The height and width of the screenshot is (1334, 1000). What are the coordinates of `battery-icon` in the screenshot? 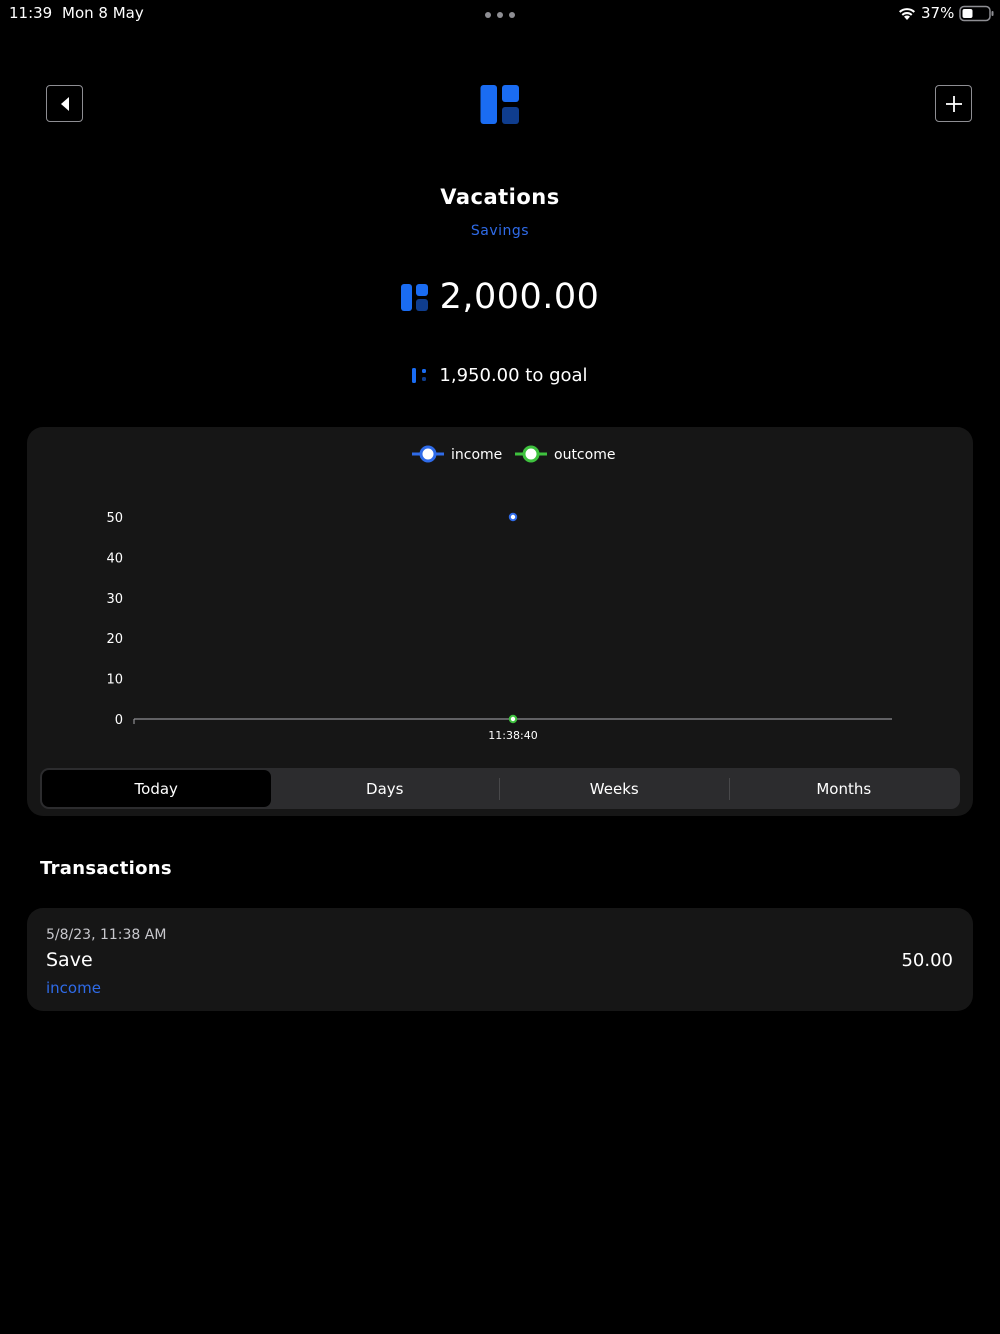 It's located at (976, 13).